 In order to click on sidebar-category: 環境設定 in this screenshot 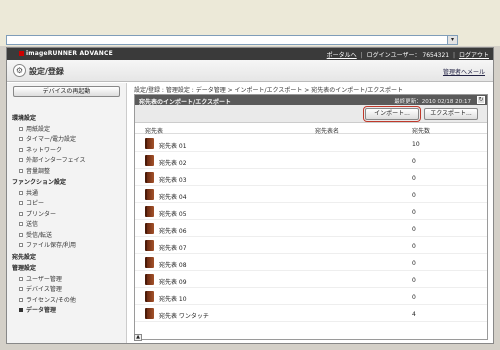, I will do `click(24, 117)`.